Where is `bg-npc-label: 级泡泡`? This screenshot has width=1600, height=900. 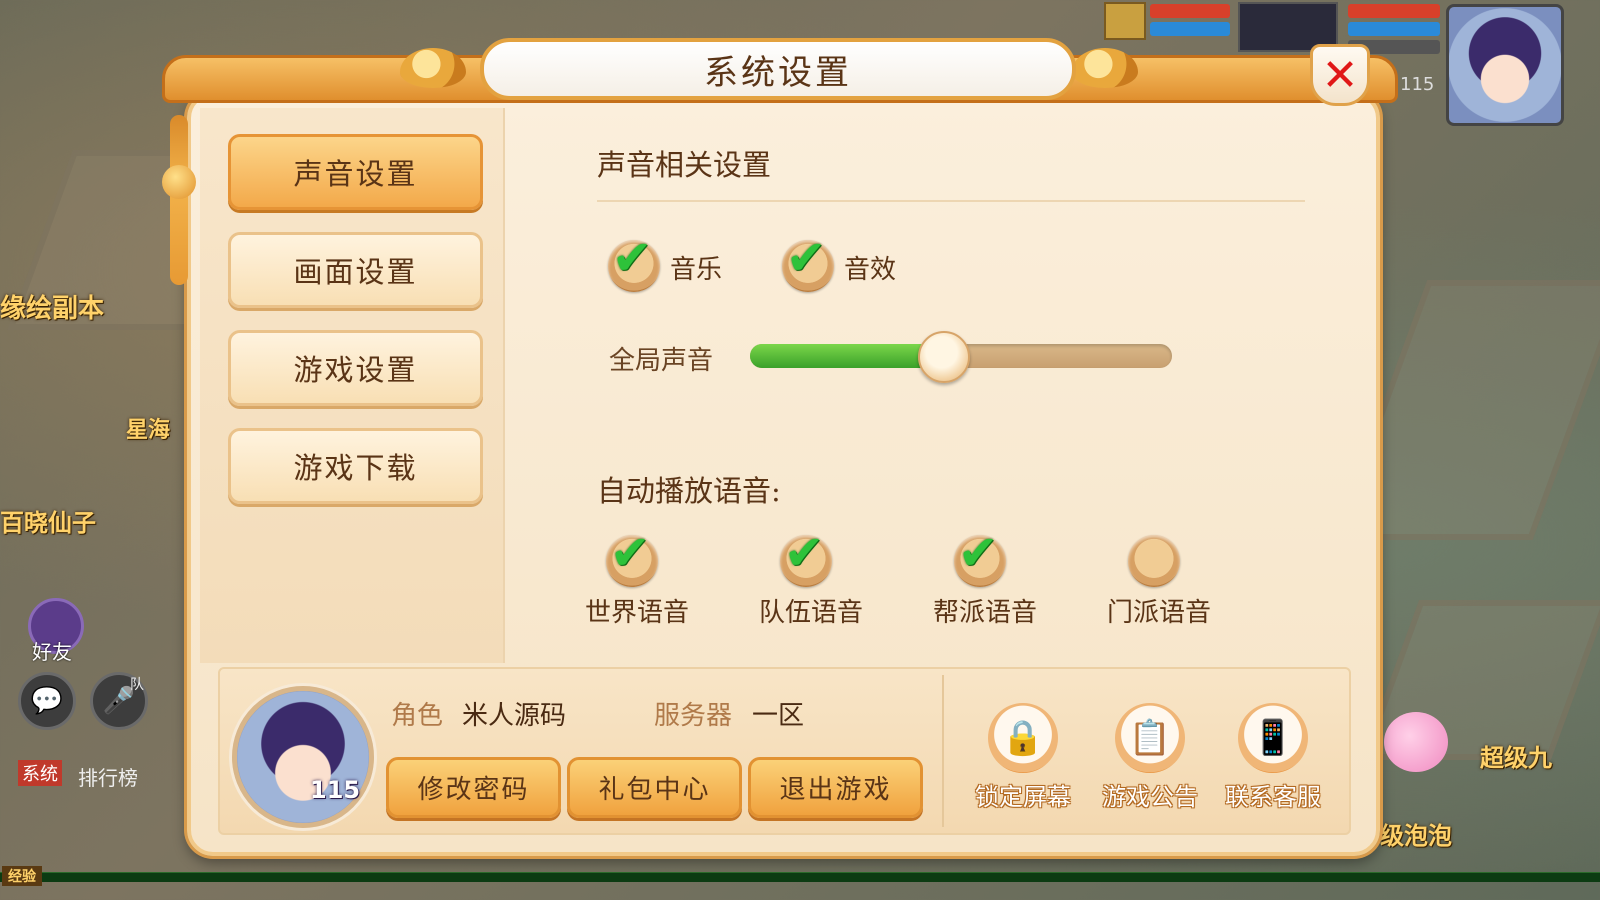
bg-npc-label: 级泡泡 is located at coordinates (1416, 836).